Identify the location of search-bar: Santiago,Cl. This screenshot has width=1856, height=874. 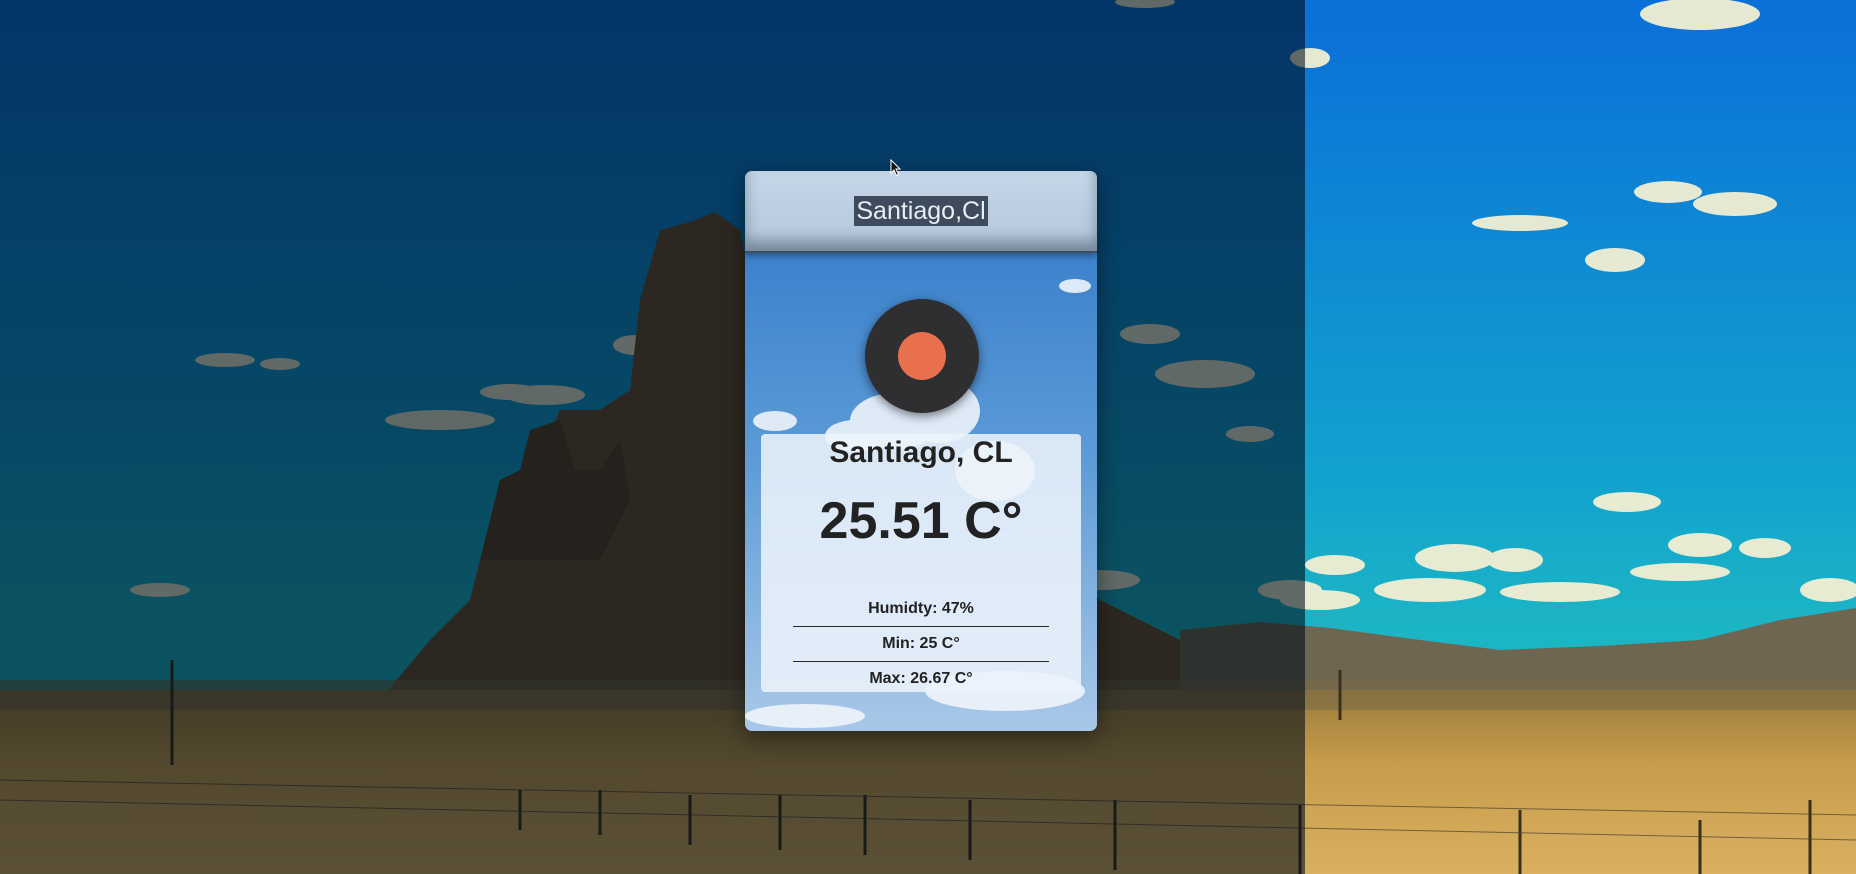
(921, 212).